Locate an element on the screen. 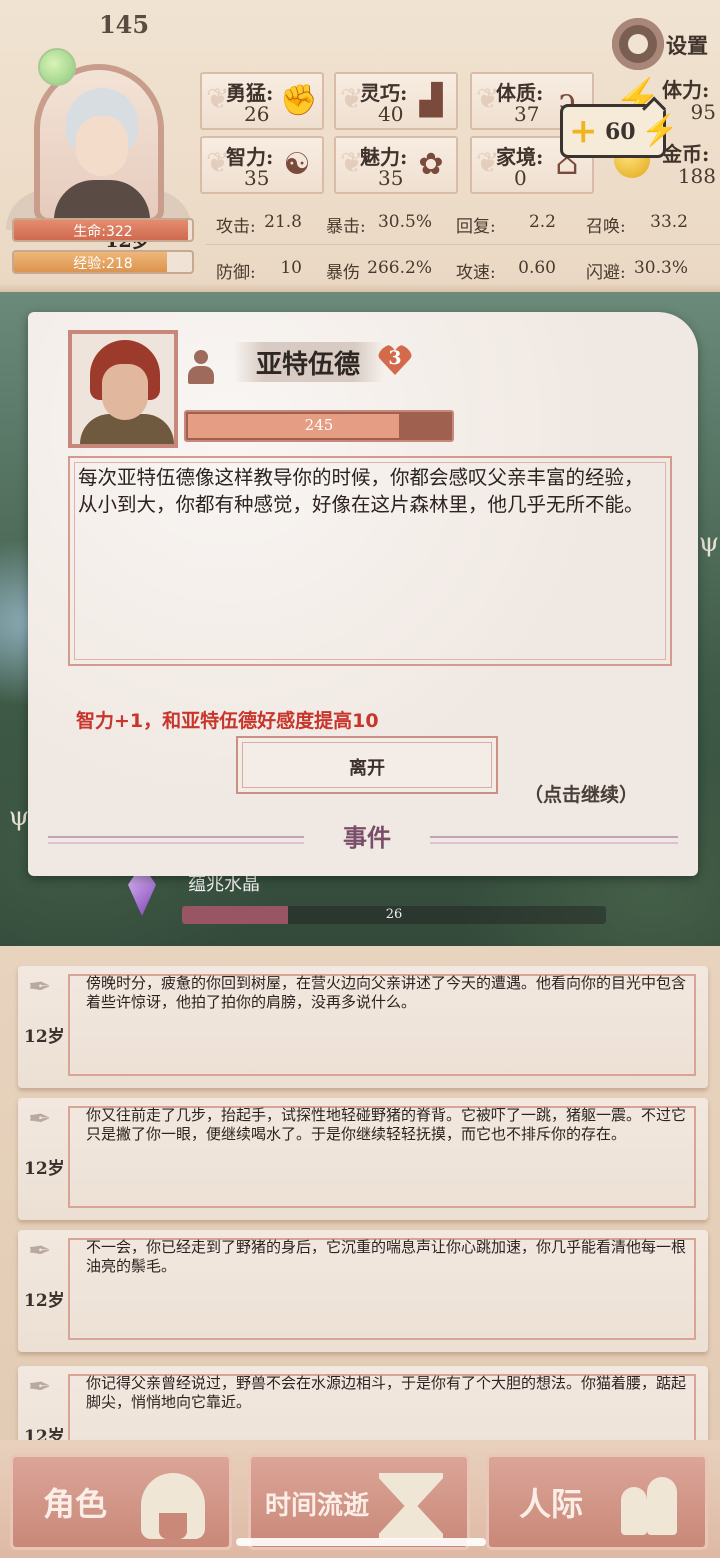 The width and height of the screenshot is (720, 1558). stamina-value: 95 is located at coordinates (703, 112).